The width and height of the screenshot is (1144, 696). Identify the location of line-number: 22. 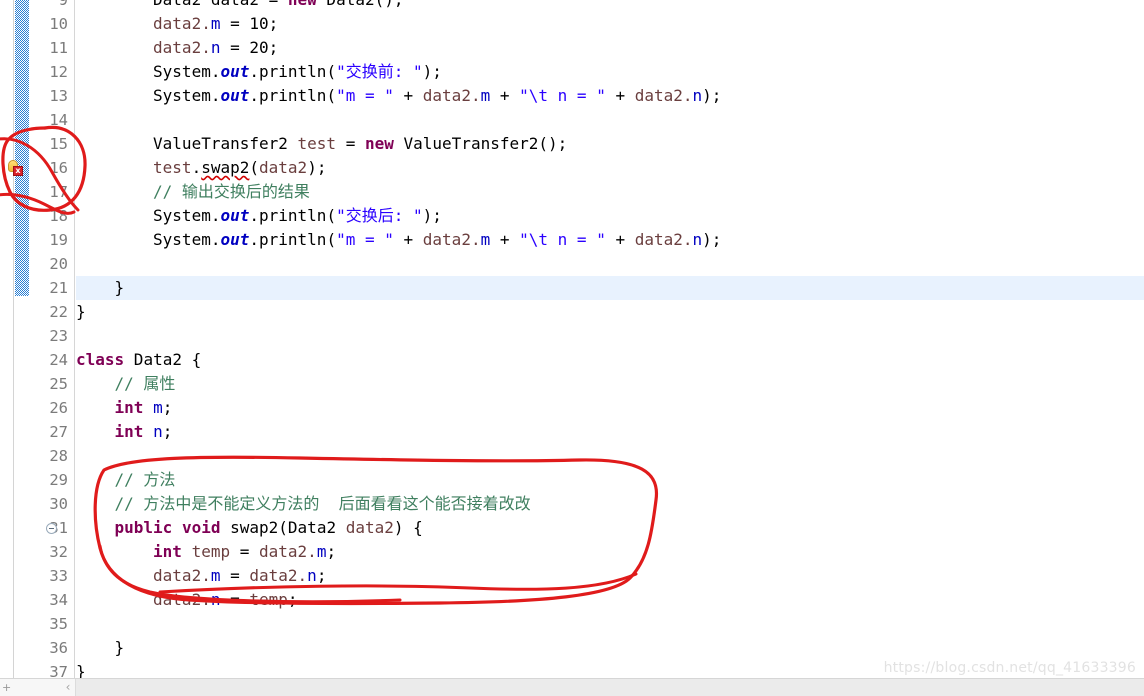
(58, 312).